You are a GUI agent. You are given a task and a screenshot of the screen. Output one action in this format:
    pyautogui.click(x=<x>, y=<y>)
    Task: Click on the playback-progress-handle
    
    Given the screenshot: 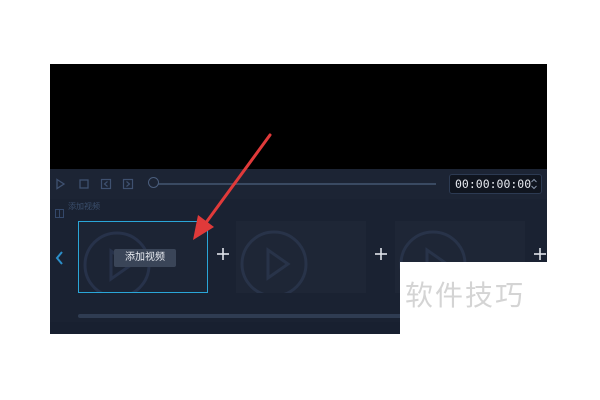 What is the action you would take?
    pyautogui.click(x=153, y=182)
    